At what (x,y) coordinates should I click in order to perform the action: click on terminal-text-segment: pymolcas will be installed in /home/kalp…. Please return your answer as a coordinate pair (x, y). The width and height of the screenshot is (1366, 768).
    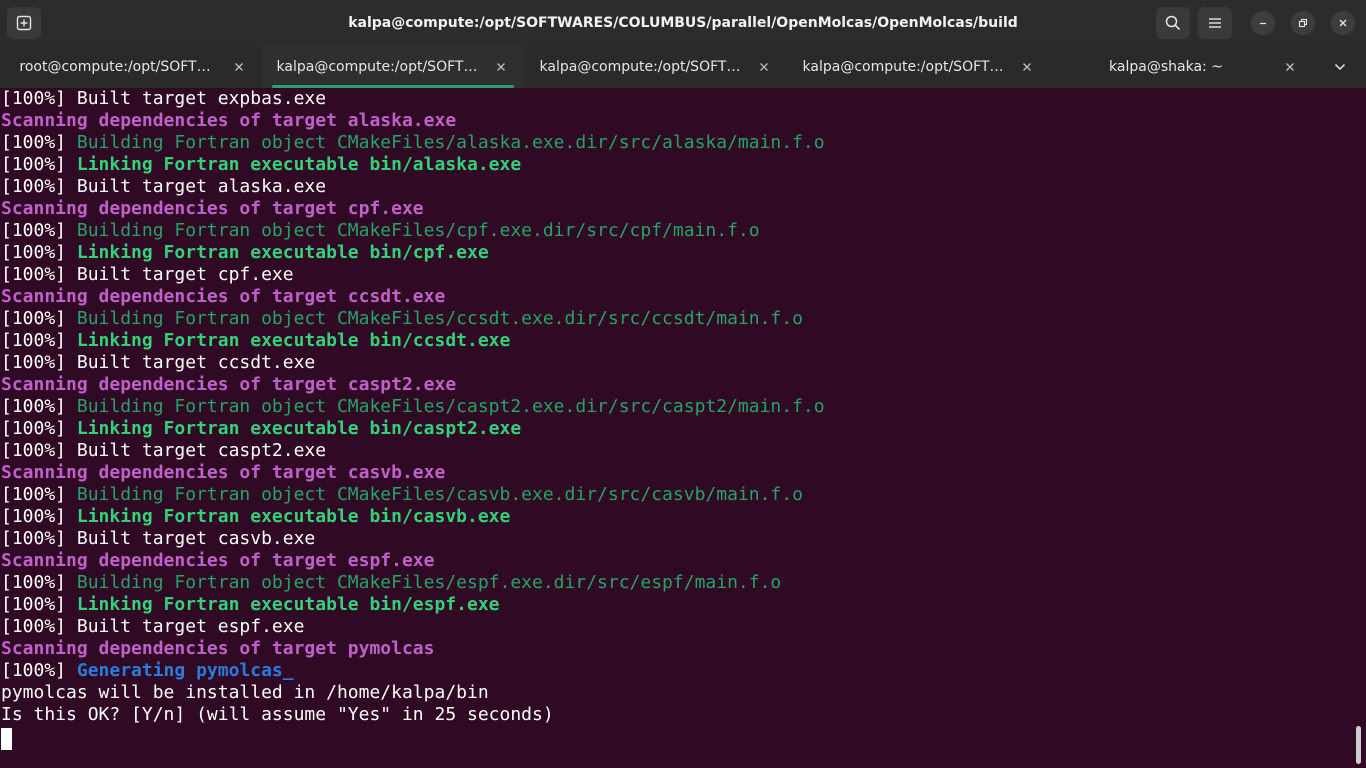
    Looking at the image, I should click on (245, 692).